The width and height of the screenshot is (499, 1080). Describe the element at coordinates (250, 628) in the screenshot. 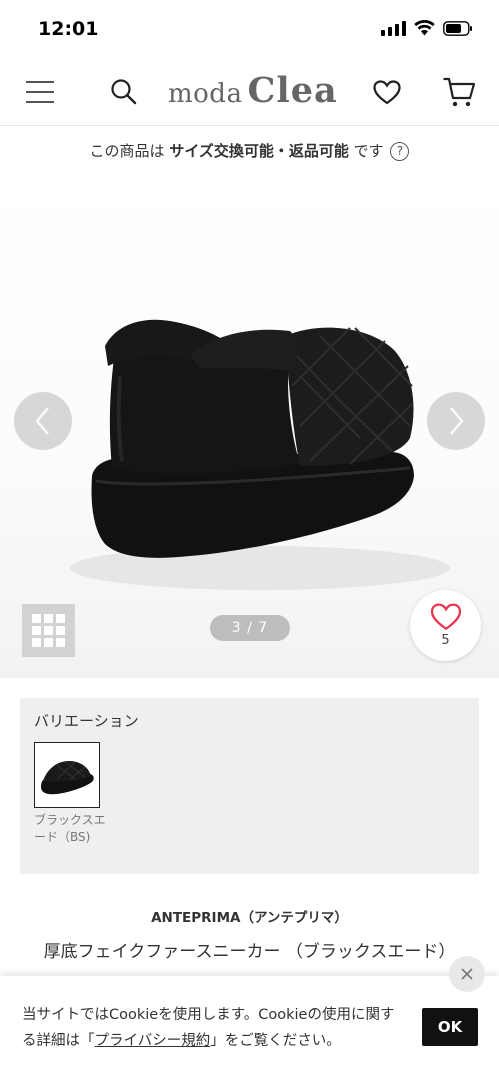

I see `image-counter: 3 / 7` at that location.